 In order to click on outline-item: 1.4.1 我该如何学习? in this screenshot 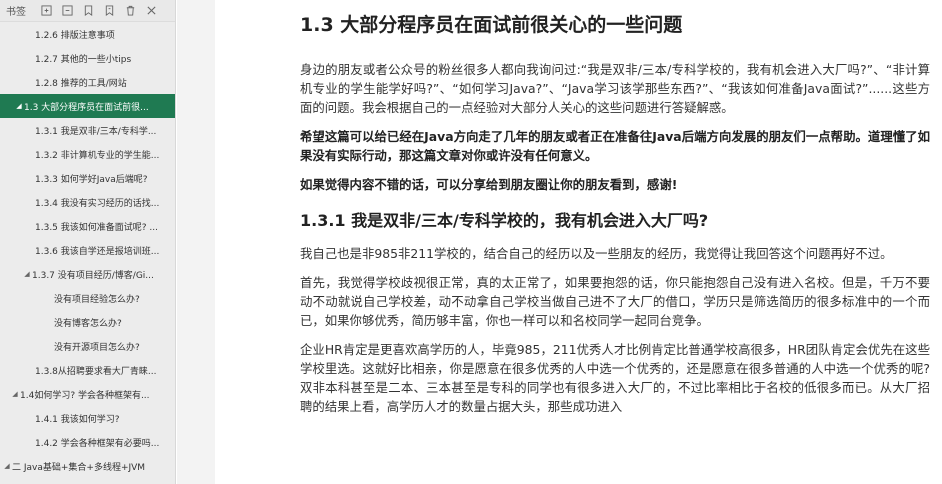, I will do `click(87, 418)`.